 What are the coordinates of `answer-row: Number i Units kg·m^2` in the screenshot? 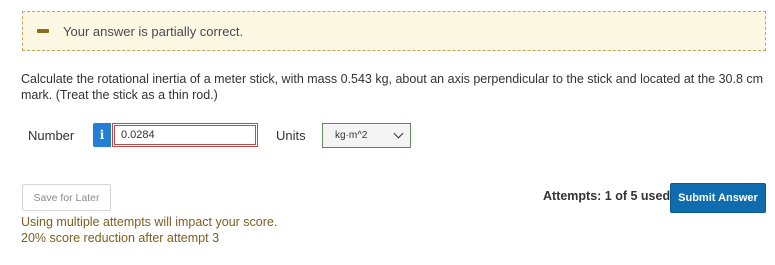 It's located at (219, 135).